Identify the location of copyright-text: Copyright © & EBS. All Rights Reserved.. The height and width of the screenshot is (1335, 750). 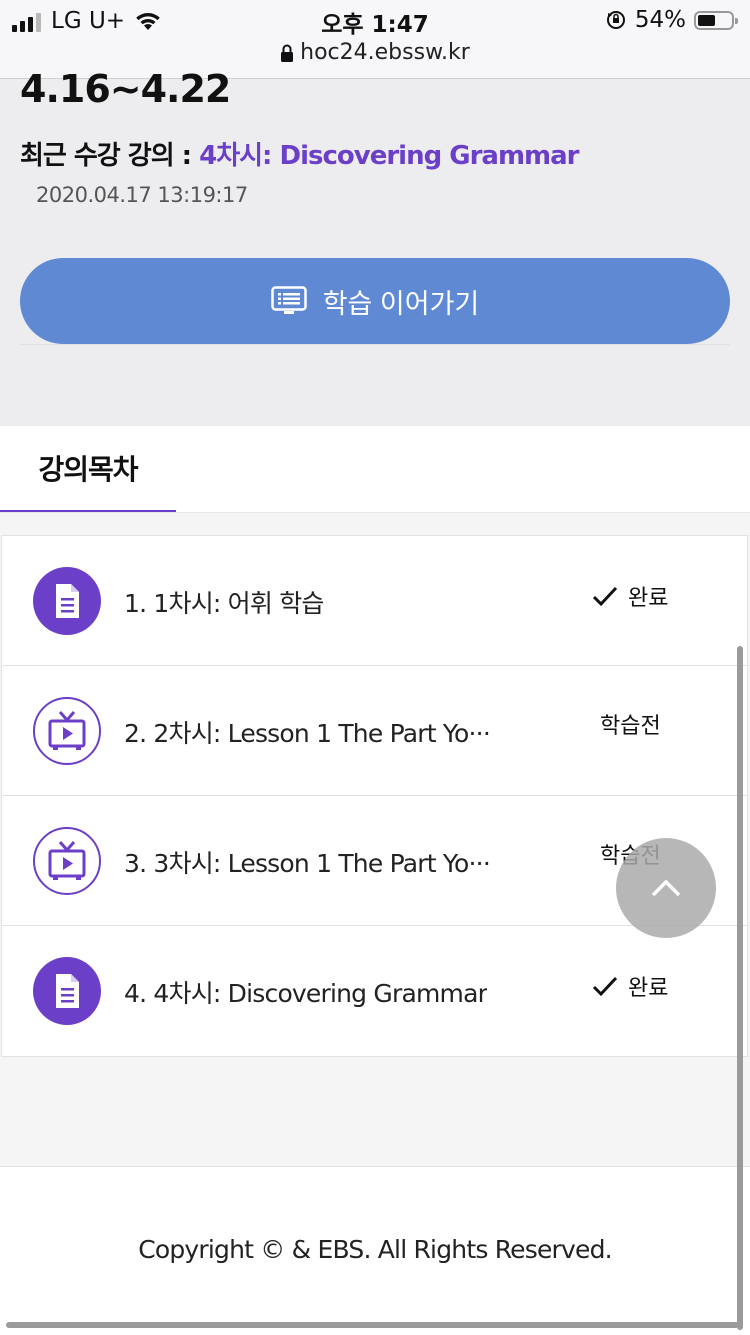
(375, 1249).